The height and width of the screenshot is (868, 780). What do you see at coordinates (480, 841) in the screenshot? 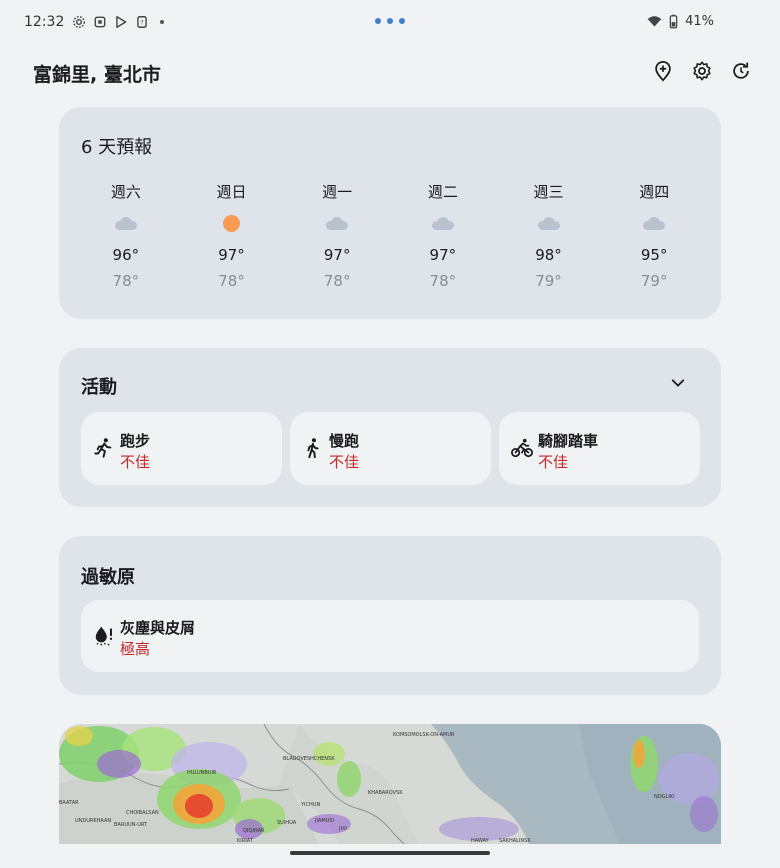
I see `svg-text: HAWAY` at bounding box center [480, 841].